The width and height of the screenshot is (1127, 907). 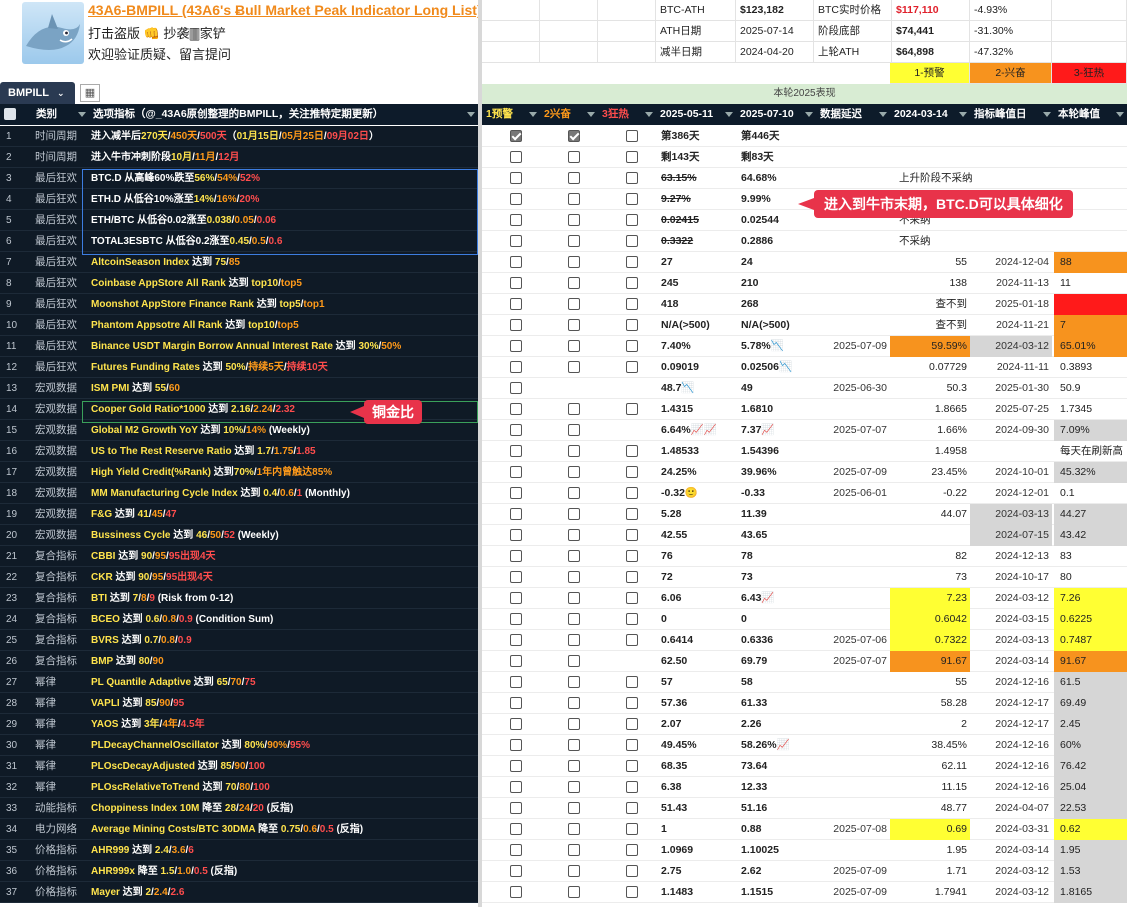 What do you see at coordinates (283, 766) in the screenshot?
I see `indicator-cell: PLOscDecayAdjusted 达到 85/90/100` at bounding box center [283, 766].